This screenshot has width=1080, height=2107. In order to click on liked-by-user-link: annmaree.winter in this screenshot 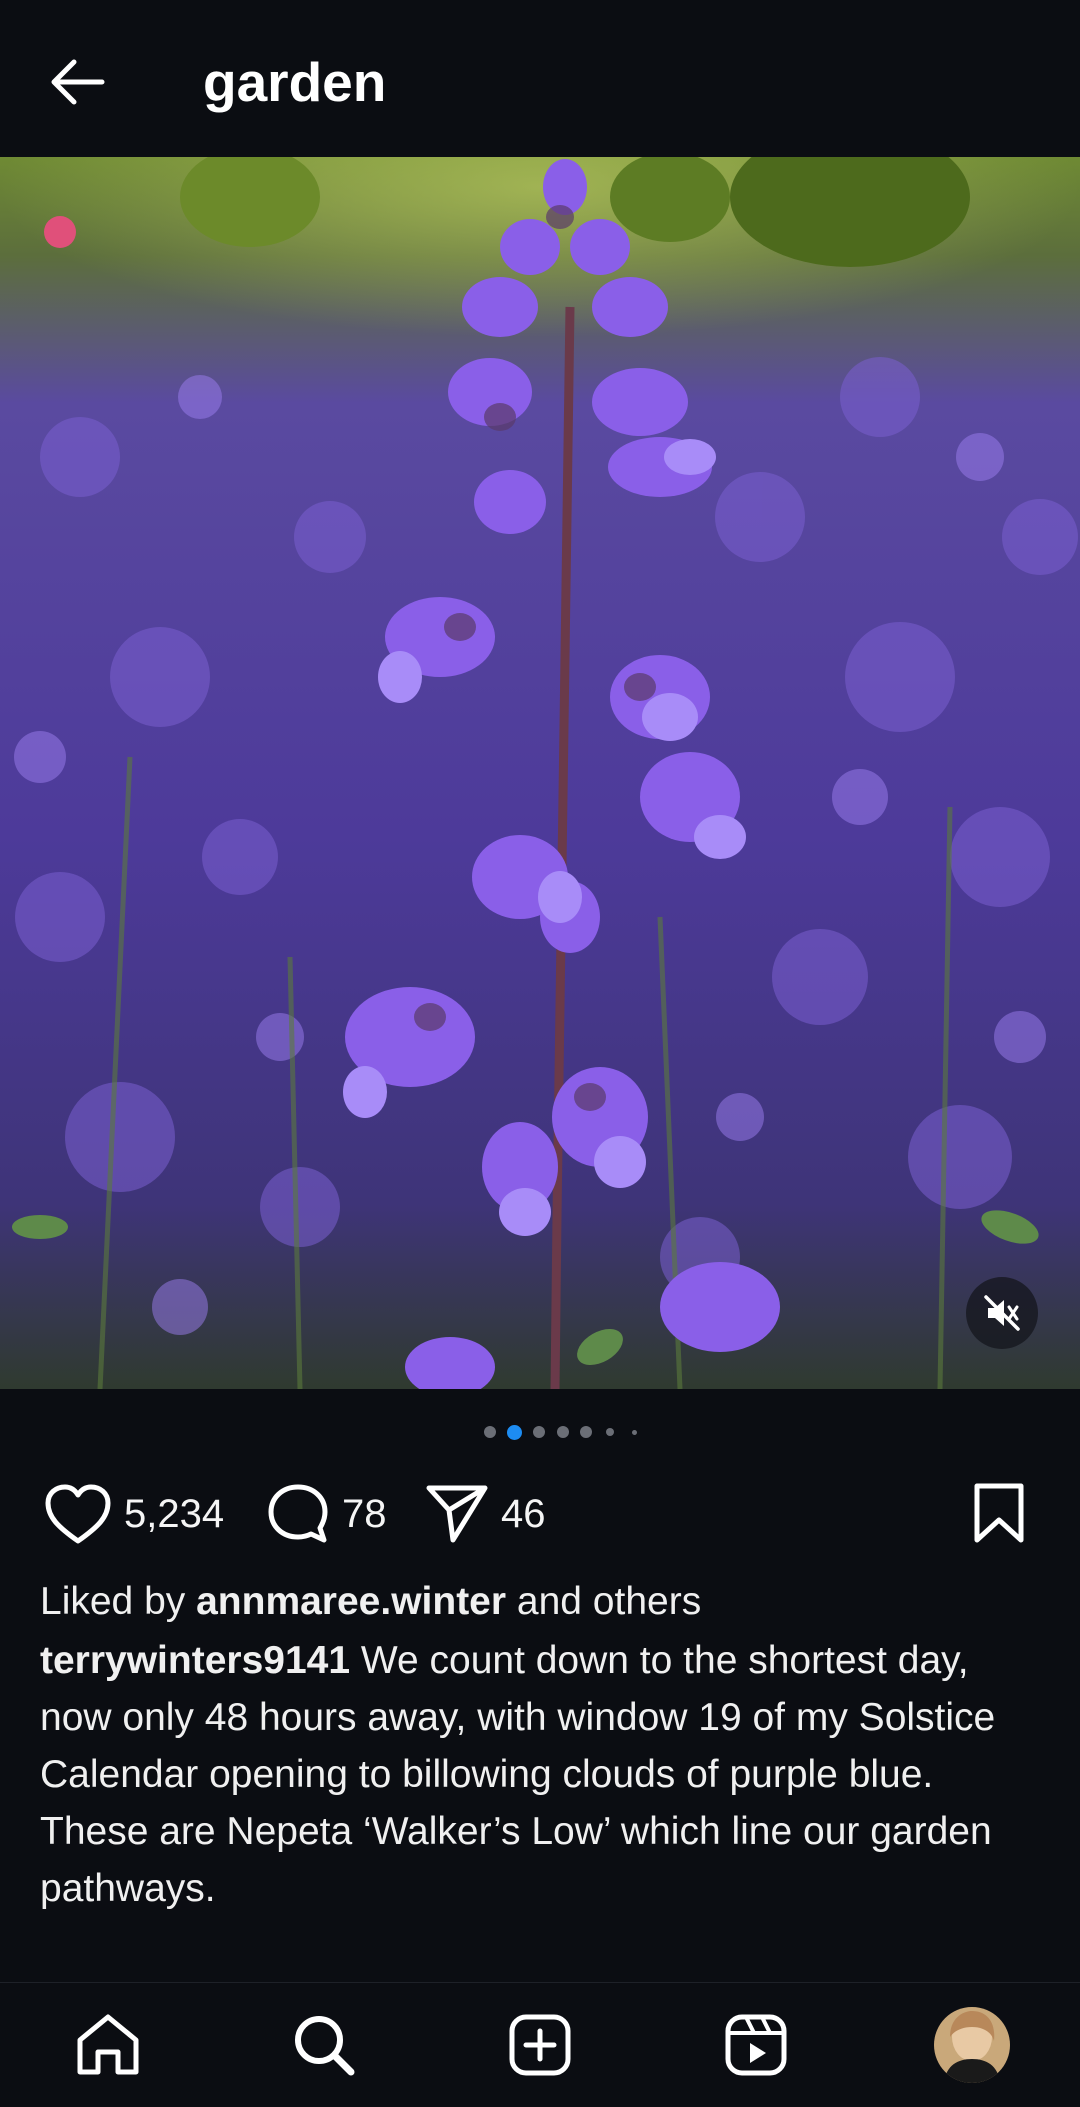, I will do `click(351, 1601)`.